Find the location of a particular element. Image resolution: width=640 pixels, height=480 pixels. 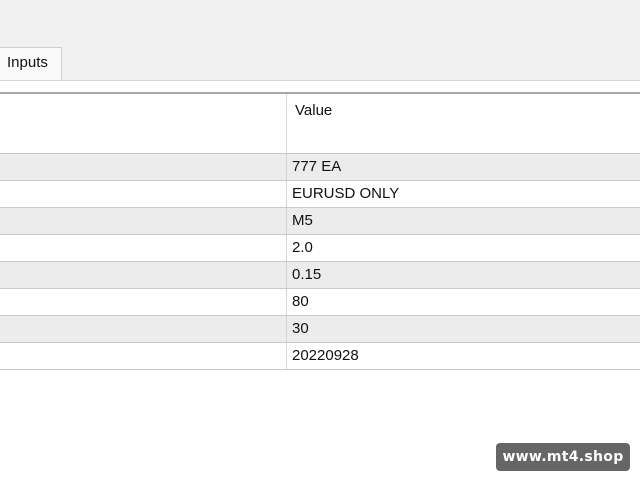

value-column-header-label: Value is located at coordinates (314, 110).